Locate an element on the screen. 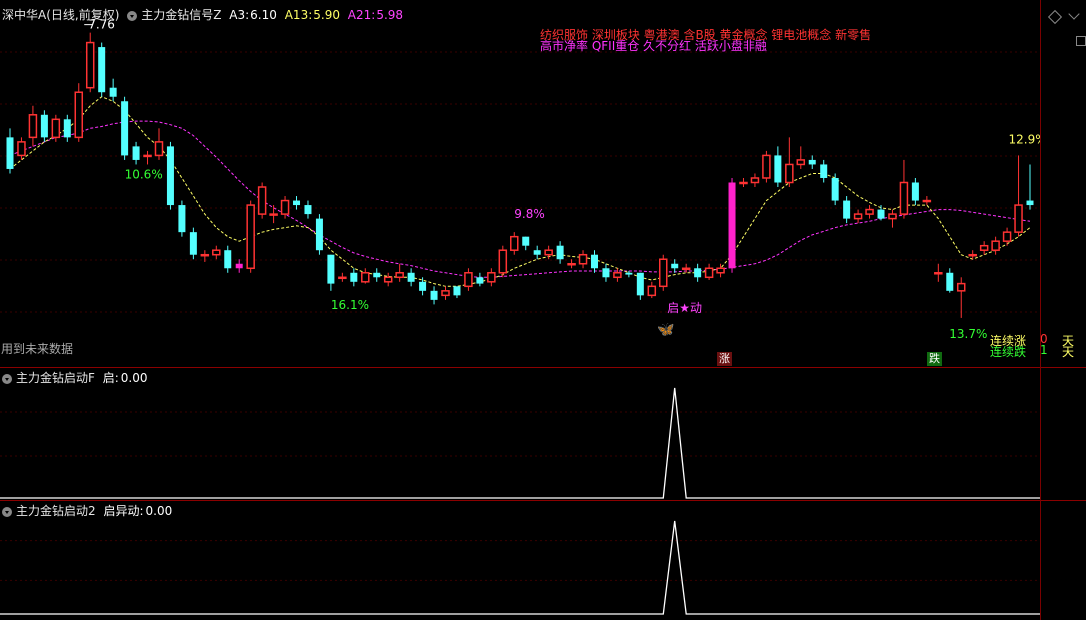  chevron-down-icon is located at coordinates (1074, 14).